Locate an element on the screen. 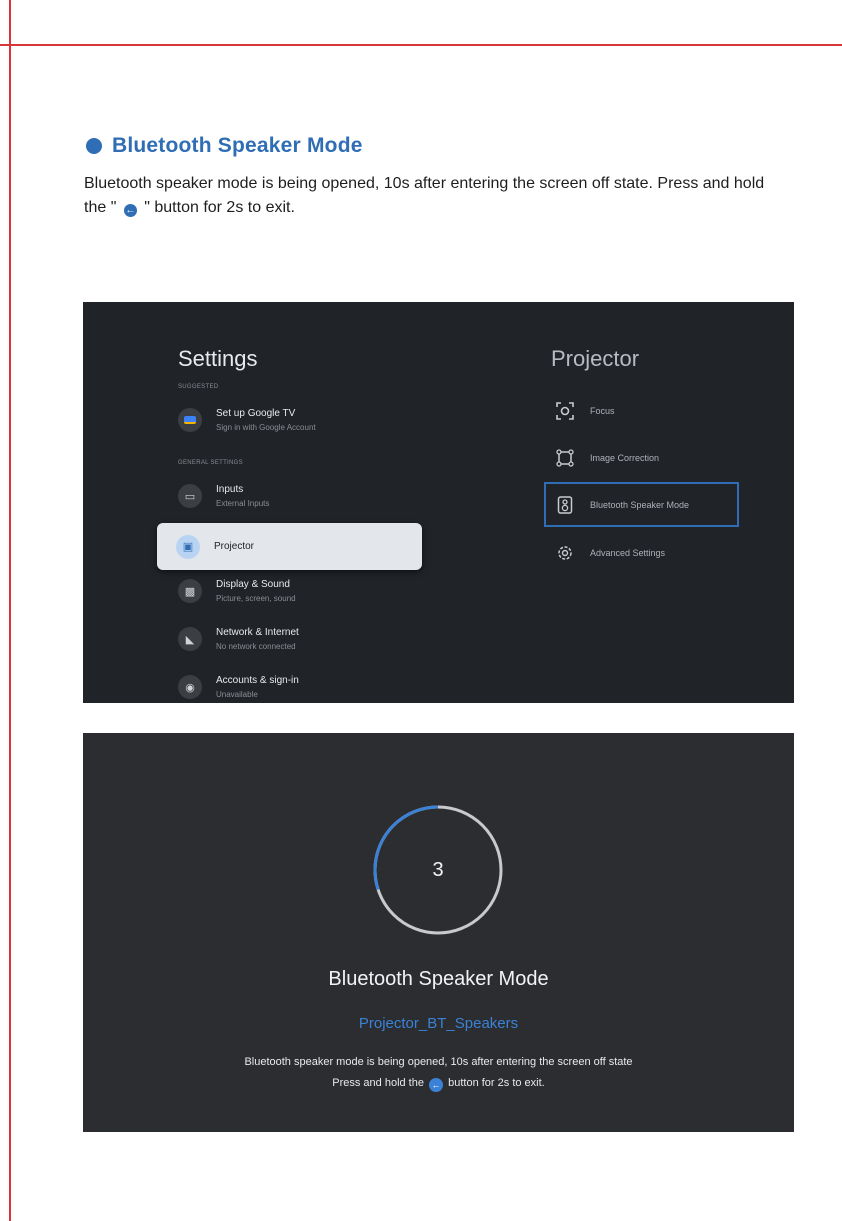 Image resolution: width=842 pixels, height=1221 pixels. account-icon: ◉ is located at coordinates (190, 687).